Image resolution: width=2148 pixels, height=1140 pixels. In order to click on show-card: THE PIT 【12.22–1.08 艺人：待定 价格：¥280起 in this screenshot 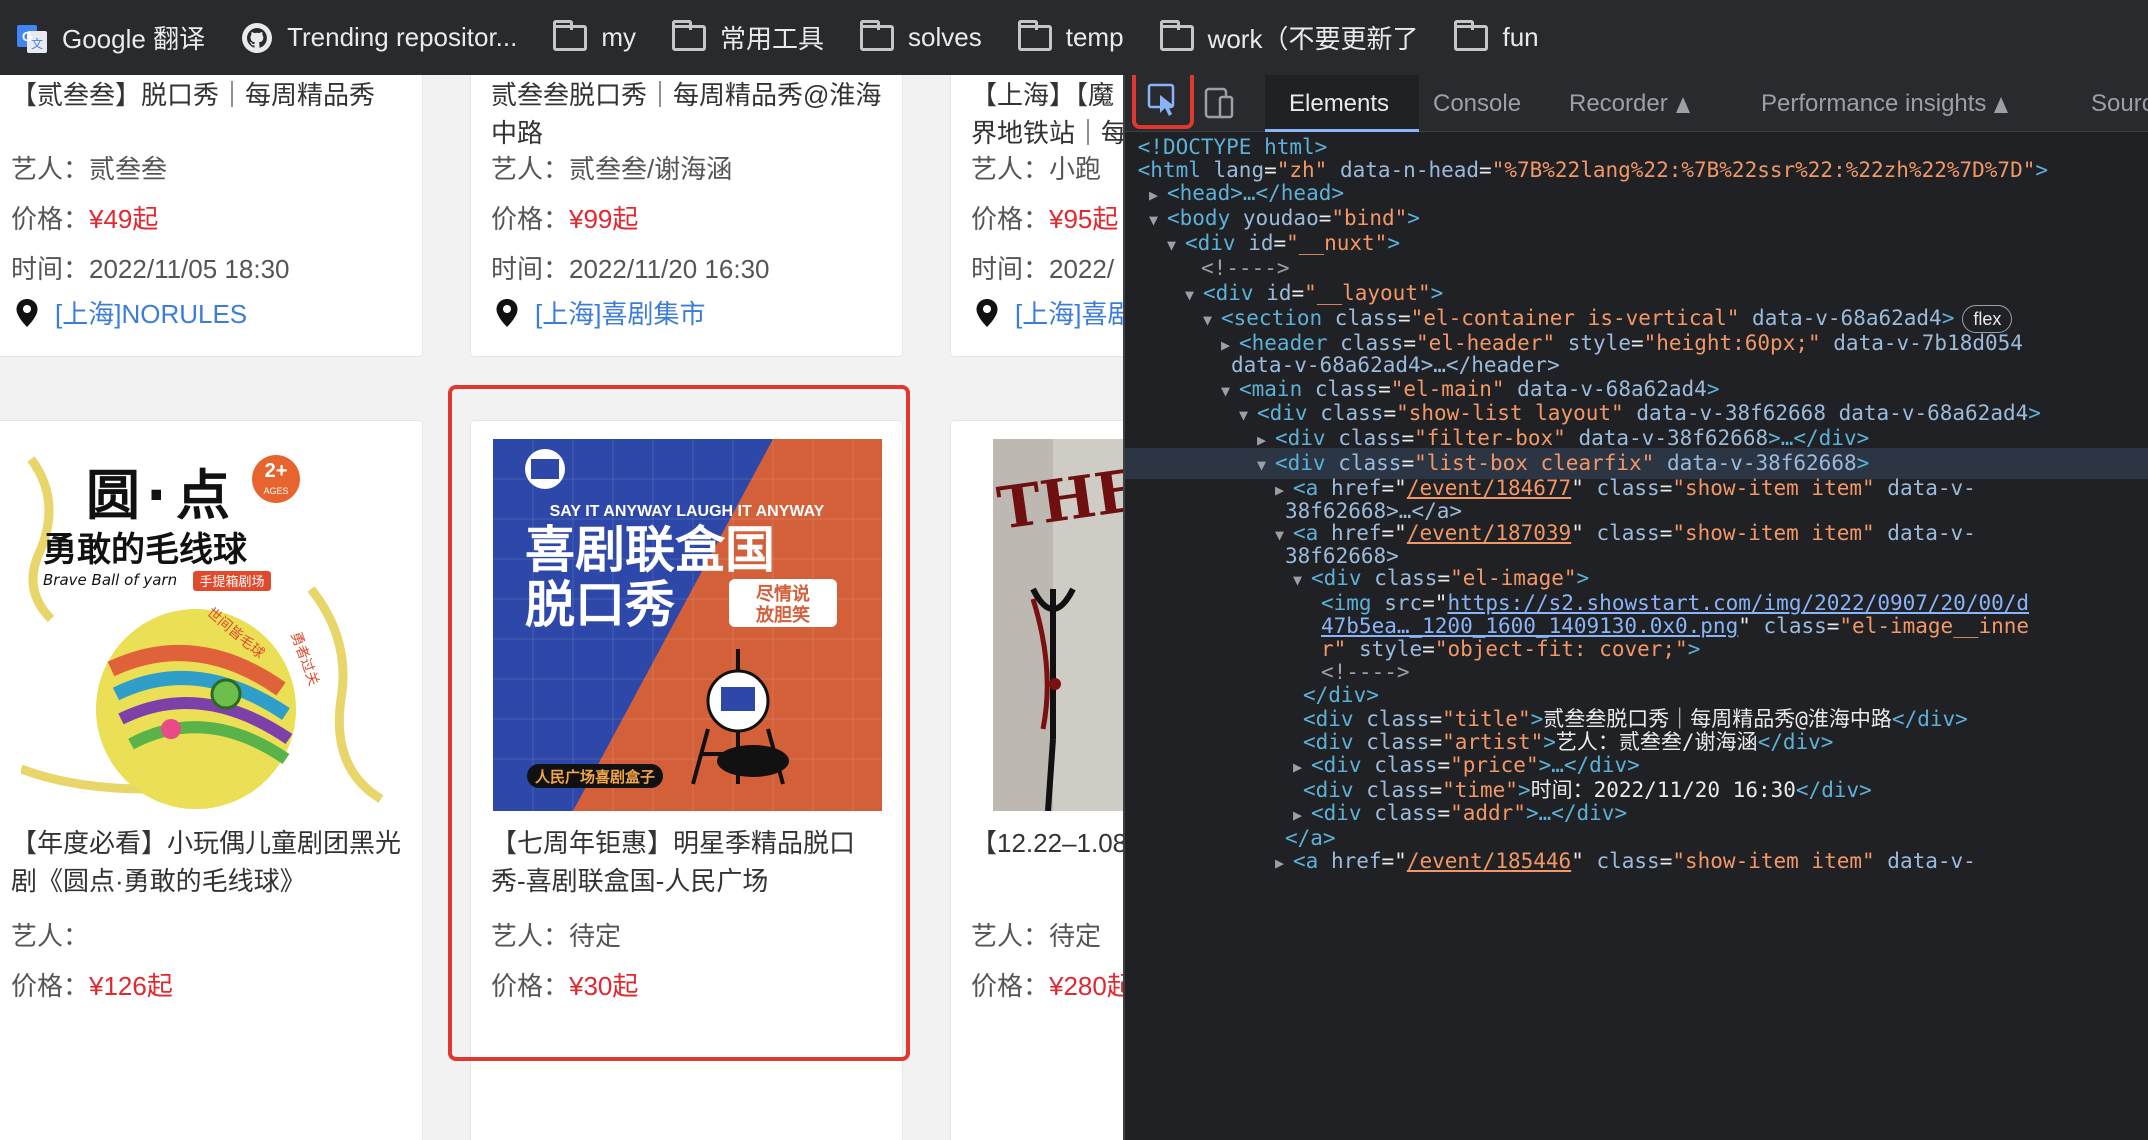, I will do `click(1036, 780)`.